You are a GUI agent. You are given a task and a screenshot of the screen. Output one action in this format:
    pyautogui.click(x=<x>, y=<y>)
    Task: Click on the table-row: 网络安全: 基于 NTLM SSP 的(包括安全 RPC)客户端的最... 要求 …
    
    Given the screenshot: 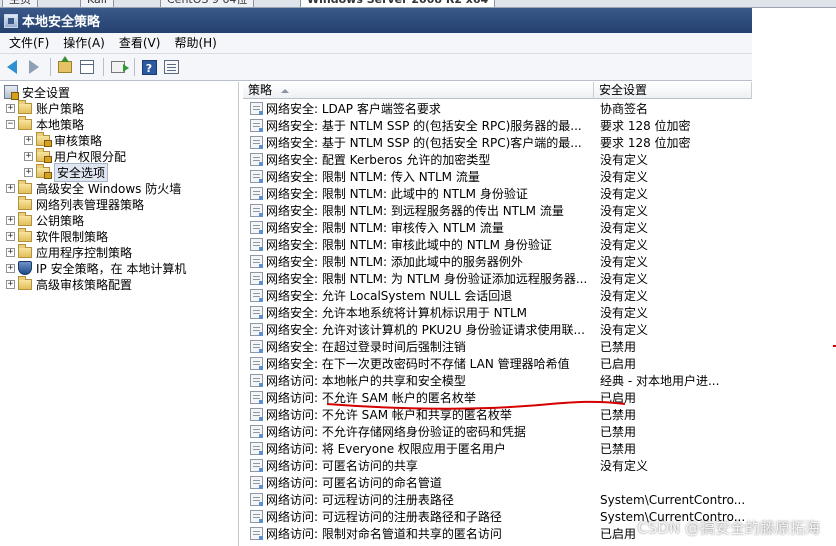 What is the action you would take?
    pyautogui.click(x=497, y=142)
    